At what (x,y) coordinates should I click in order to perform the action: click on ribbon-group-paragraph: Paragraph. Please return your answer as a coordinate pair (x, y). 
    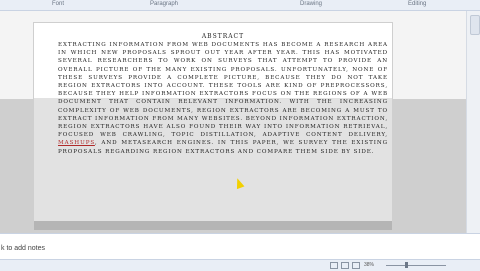
    Looking at the image, I should click on (164, 4).